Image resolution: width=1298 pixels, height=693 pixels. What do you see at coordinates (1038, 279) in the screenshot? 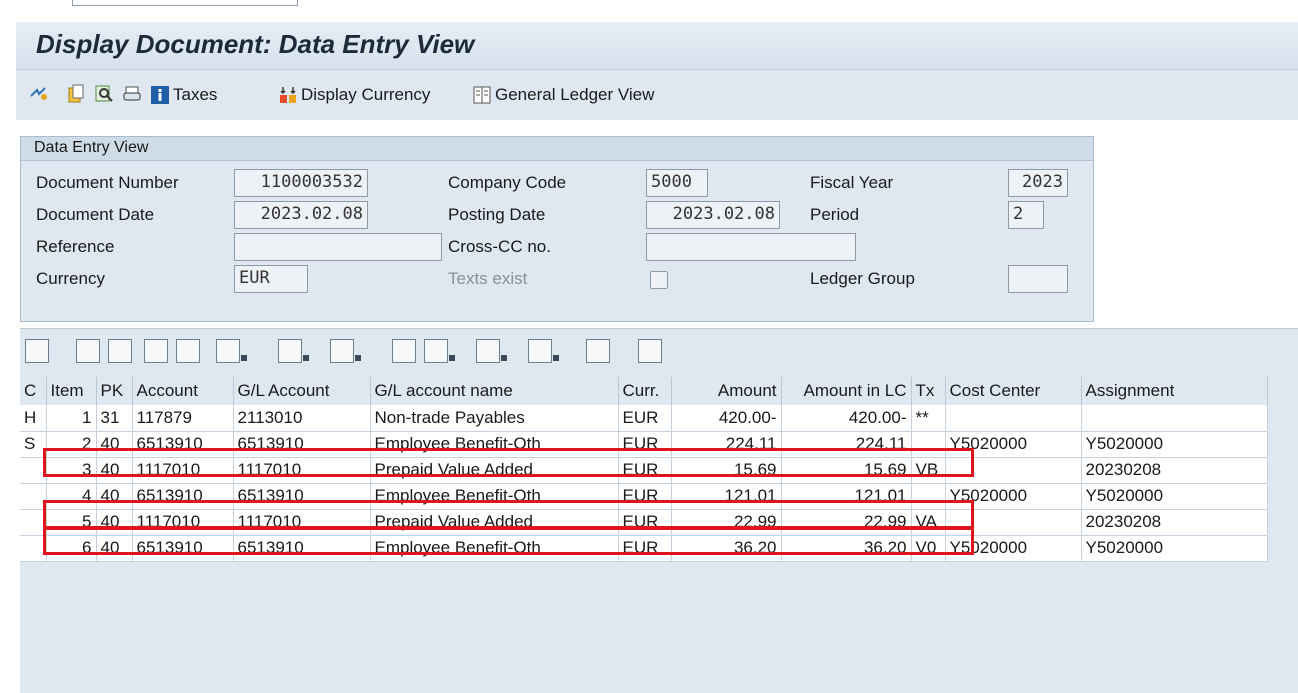
I see `ledger-group-field` at bounding box center [1038, 279].